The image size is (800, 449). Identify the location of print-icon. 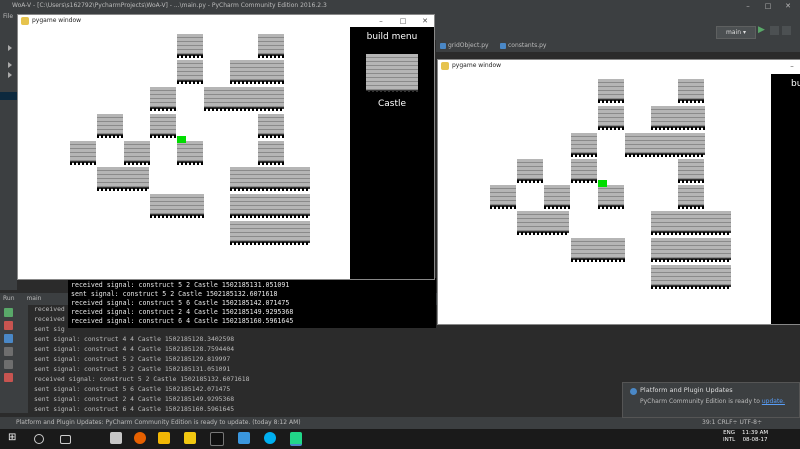
(8, 364).